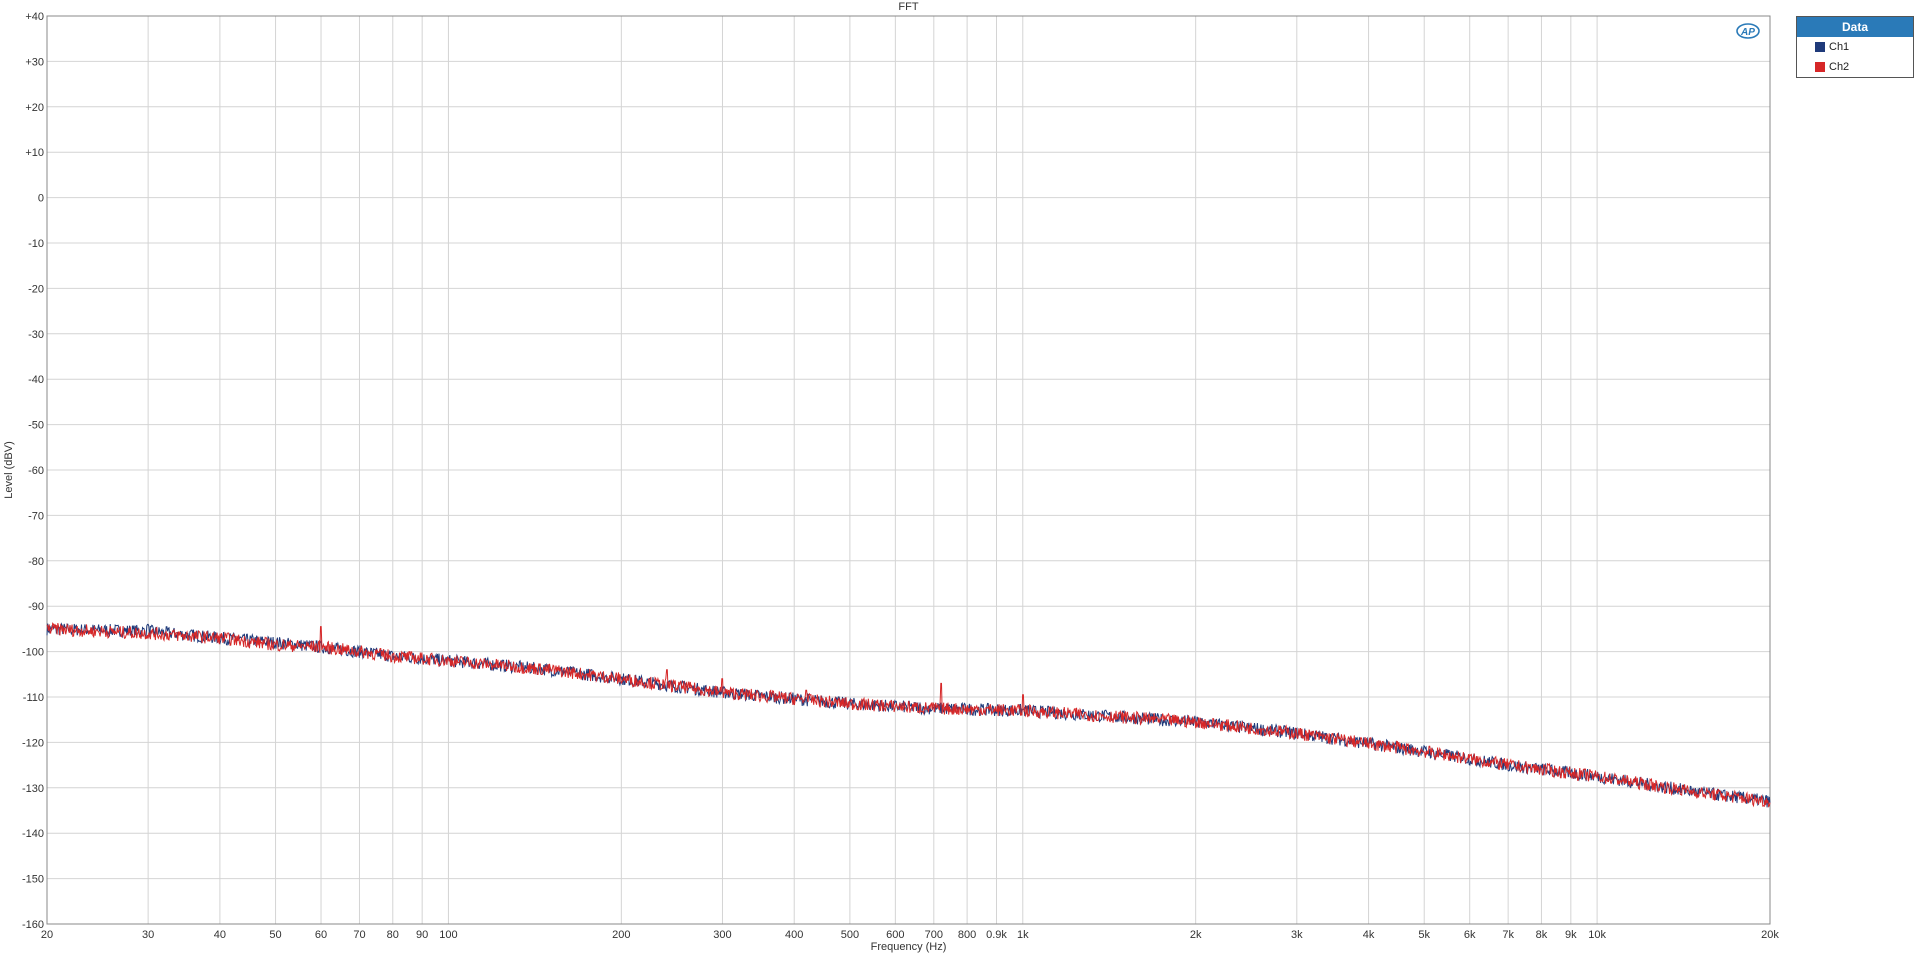 This screenshot has width=1918, height=957. I want to click on y-tick-label: +20, so click(34, 108).